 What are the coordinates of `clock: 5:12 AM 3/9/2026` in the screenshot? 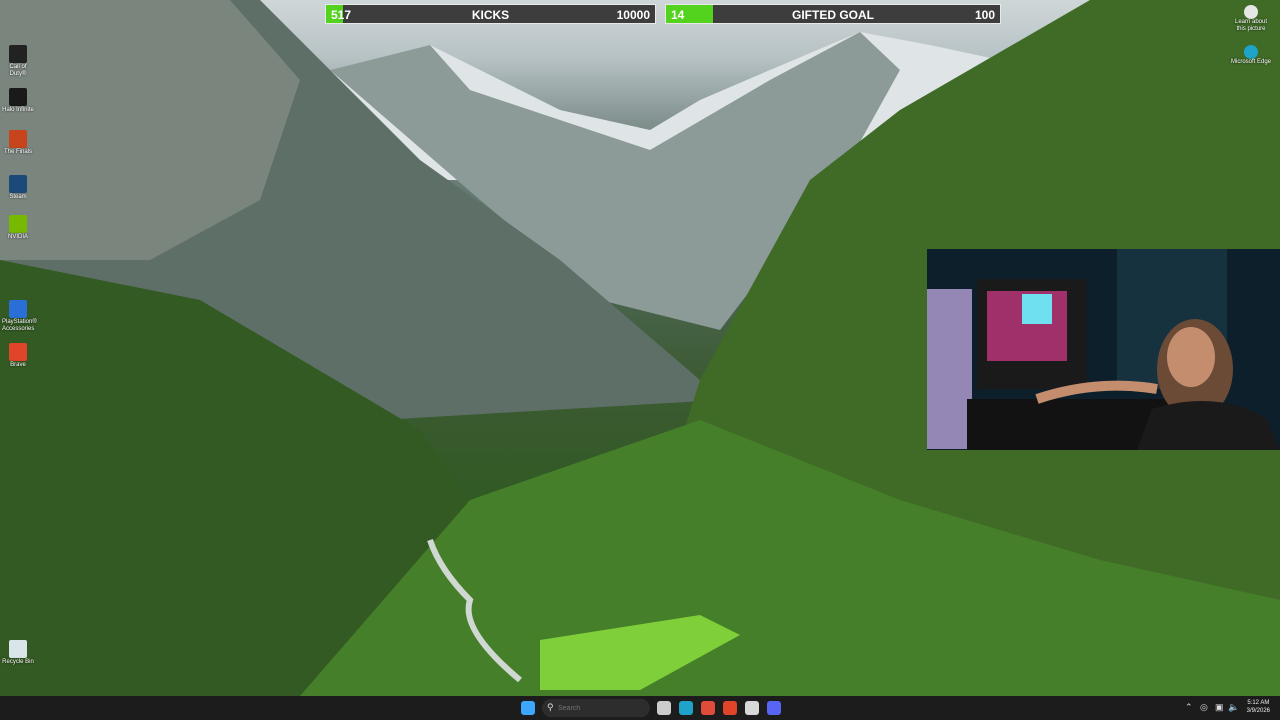 It's located at (1258, 707).